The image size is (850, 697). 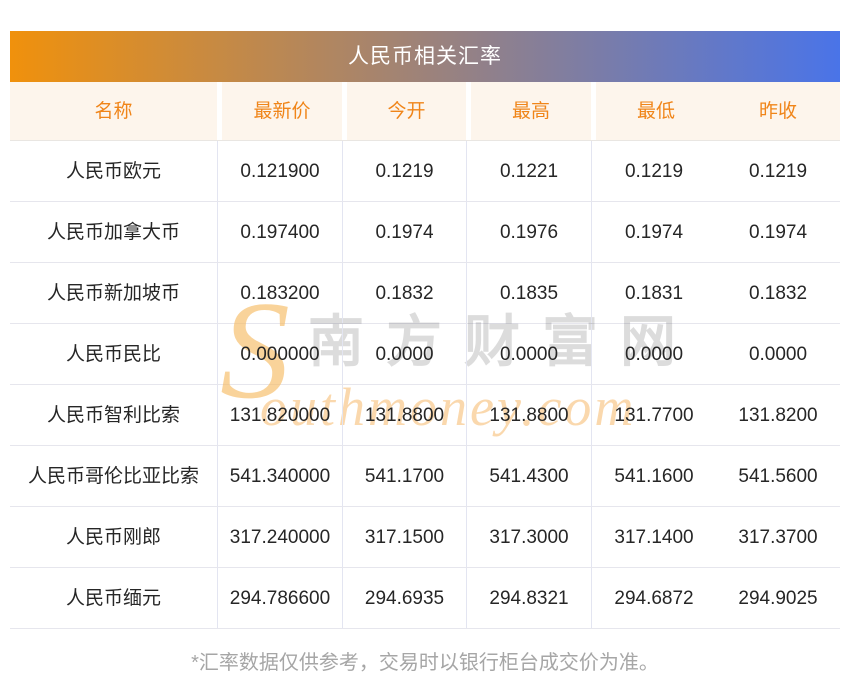 I want to click on low-price: 0.1219, so click(x=653, y=171).